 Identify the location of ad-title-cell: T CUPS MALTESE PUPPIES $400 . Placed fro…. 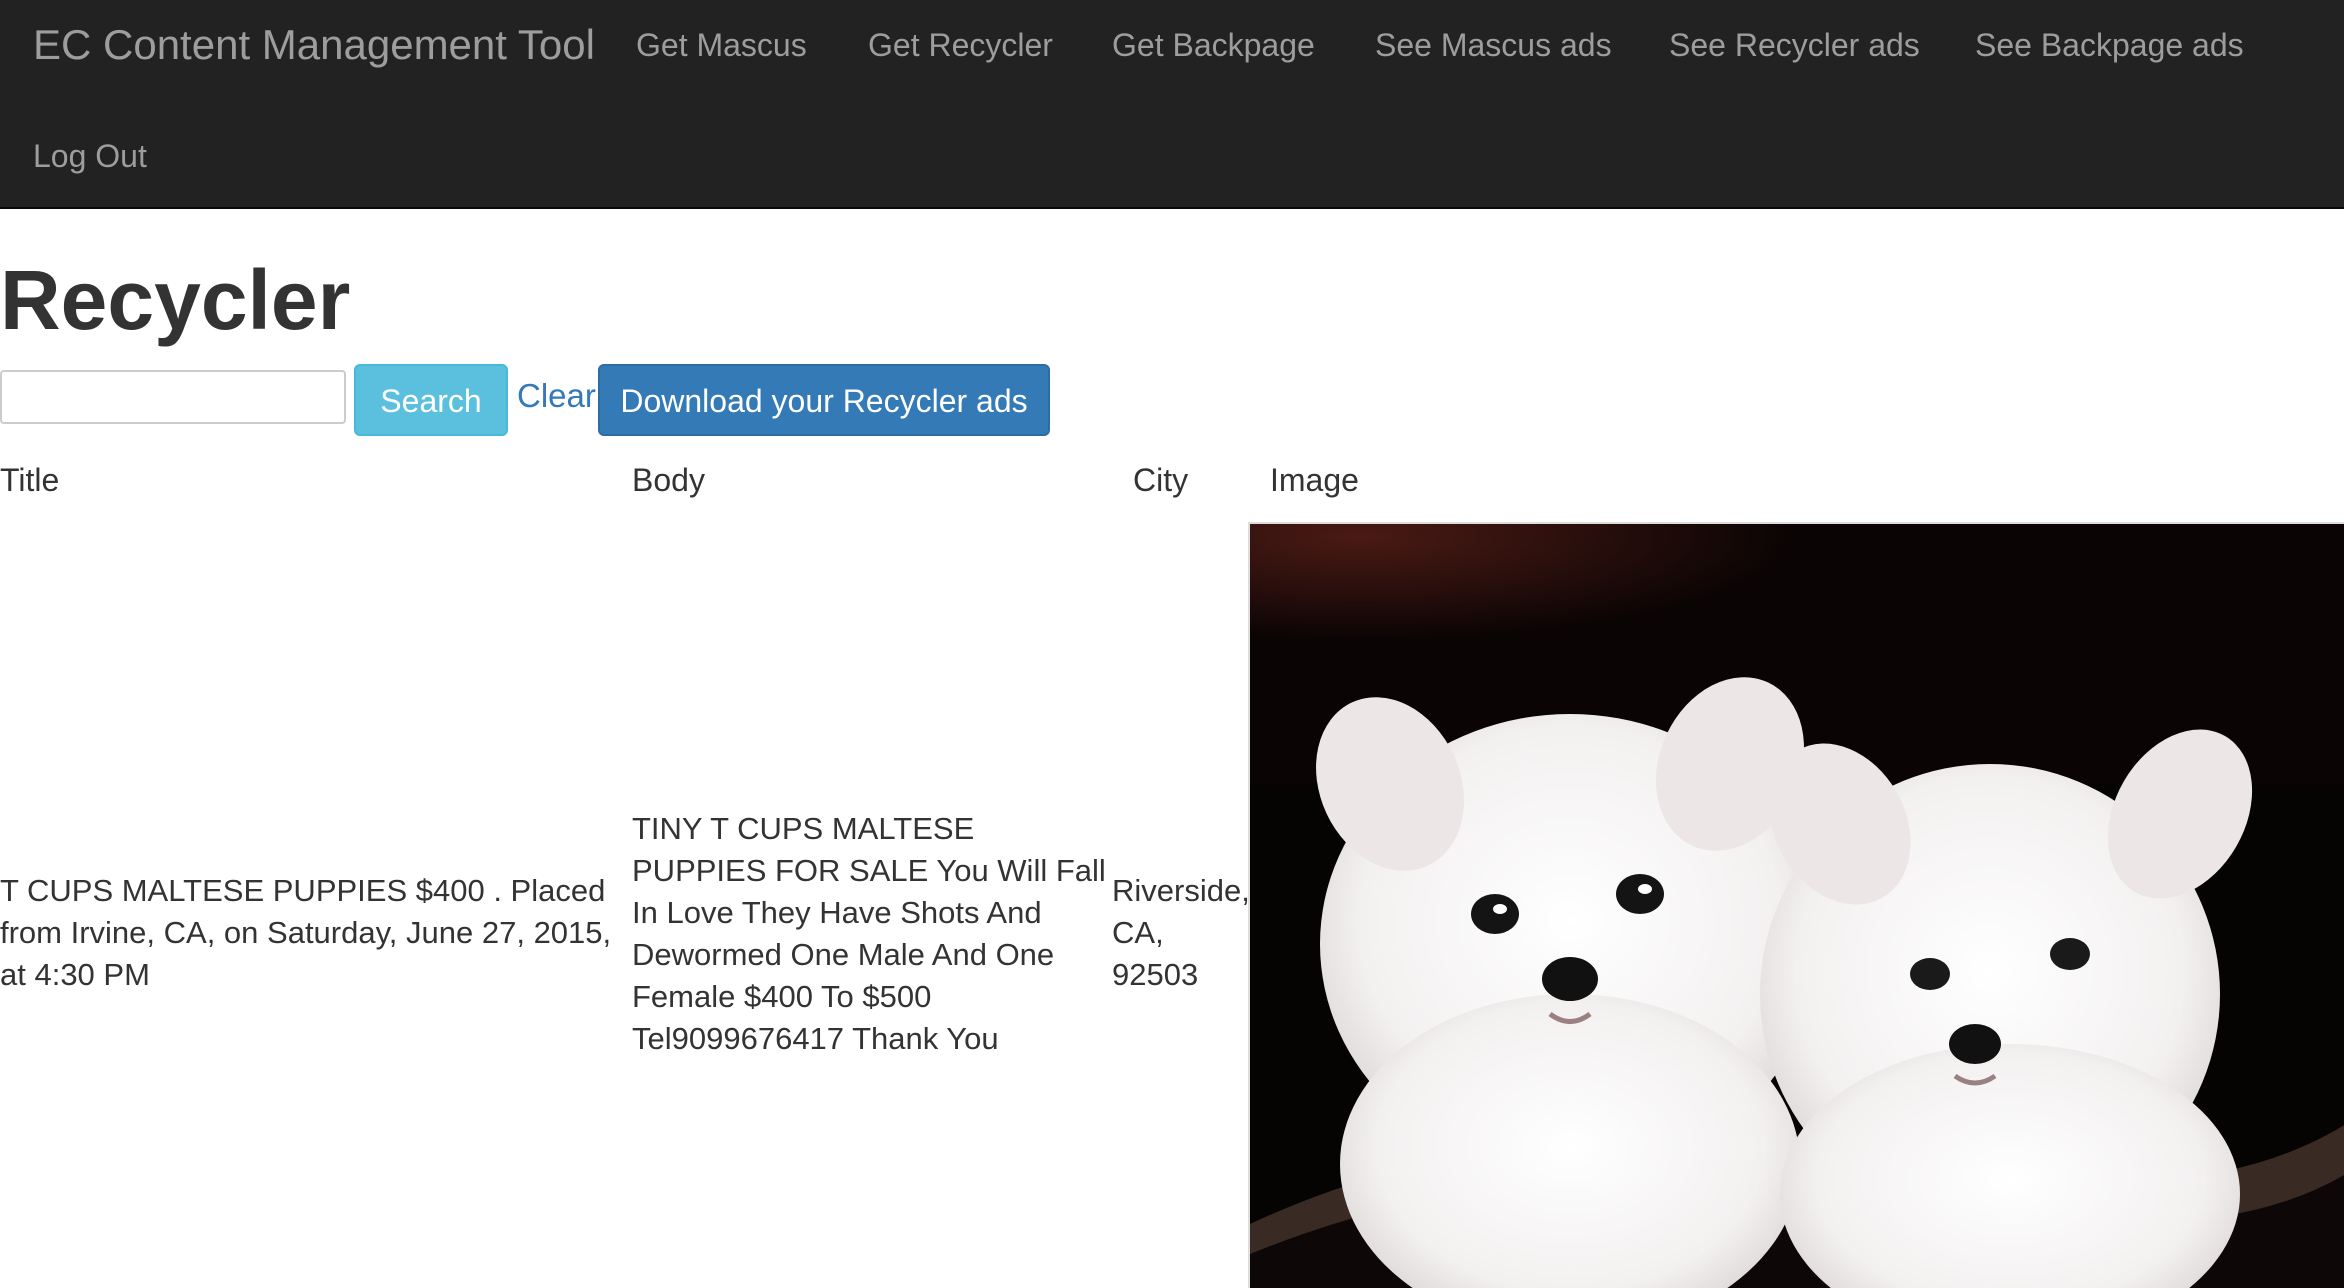
(306, 932).